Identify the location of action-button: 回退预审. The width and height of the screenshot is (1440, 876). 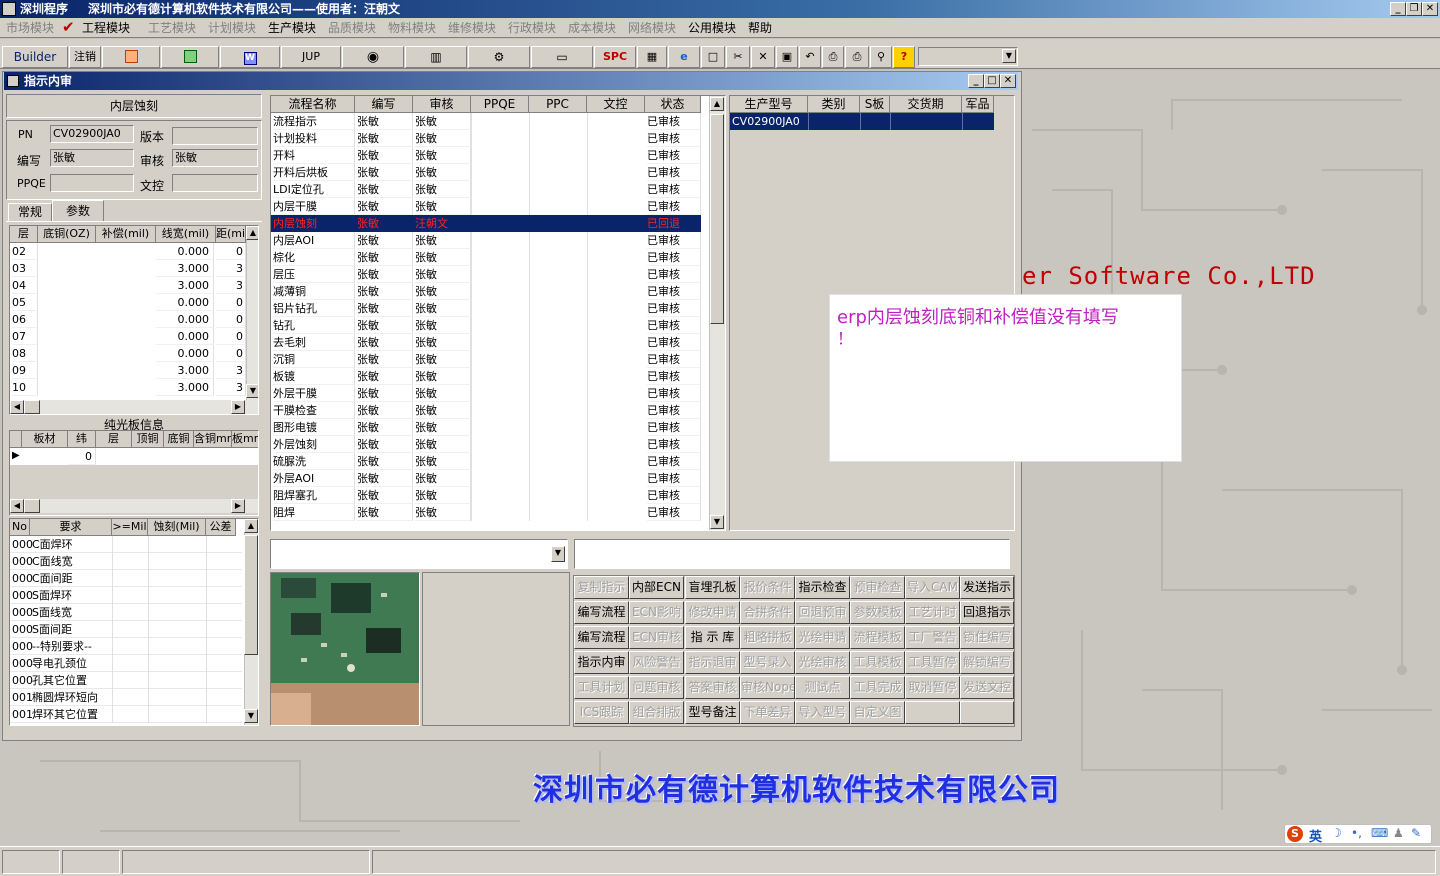
(822, 612).